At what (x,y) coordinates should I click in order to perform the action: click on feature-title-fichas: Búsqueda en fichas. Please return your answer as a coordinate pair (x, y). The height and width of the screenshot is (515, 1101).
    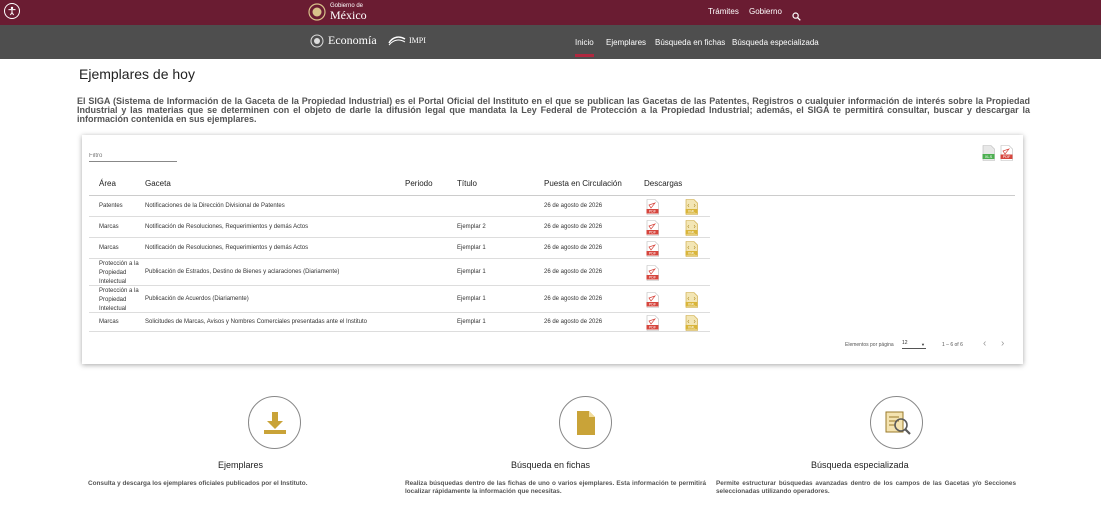
    Looking at the image, I should click on (550, 465).